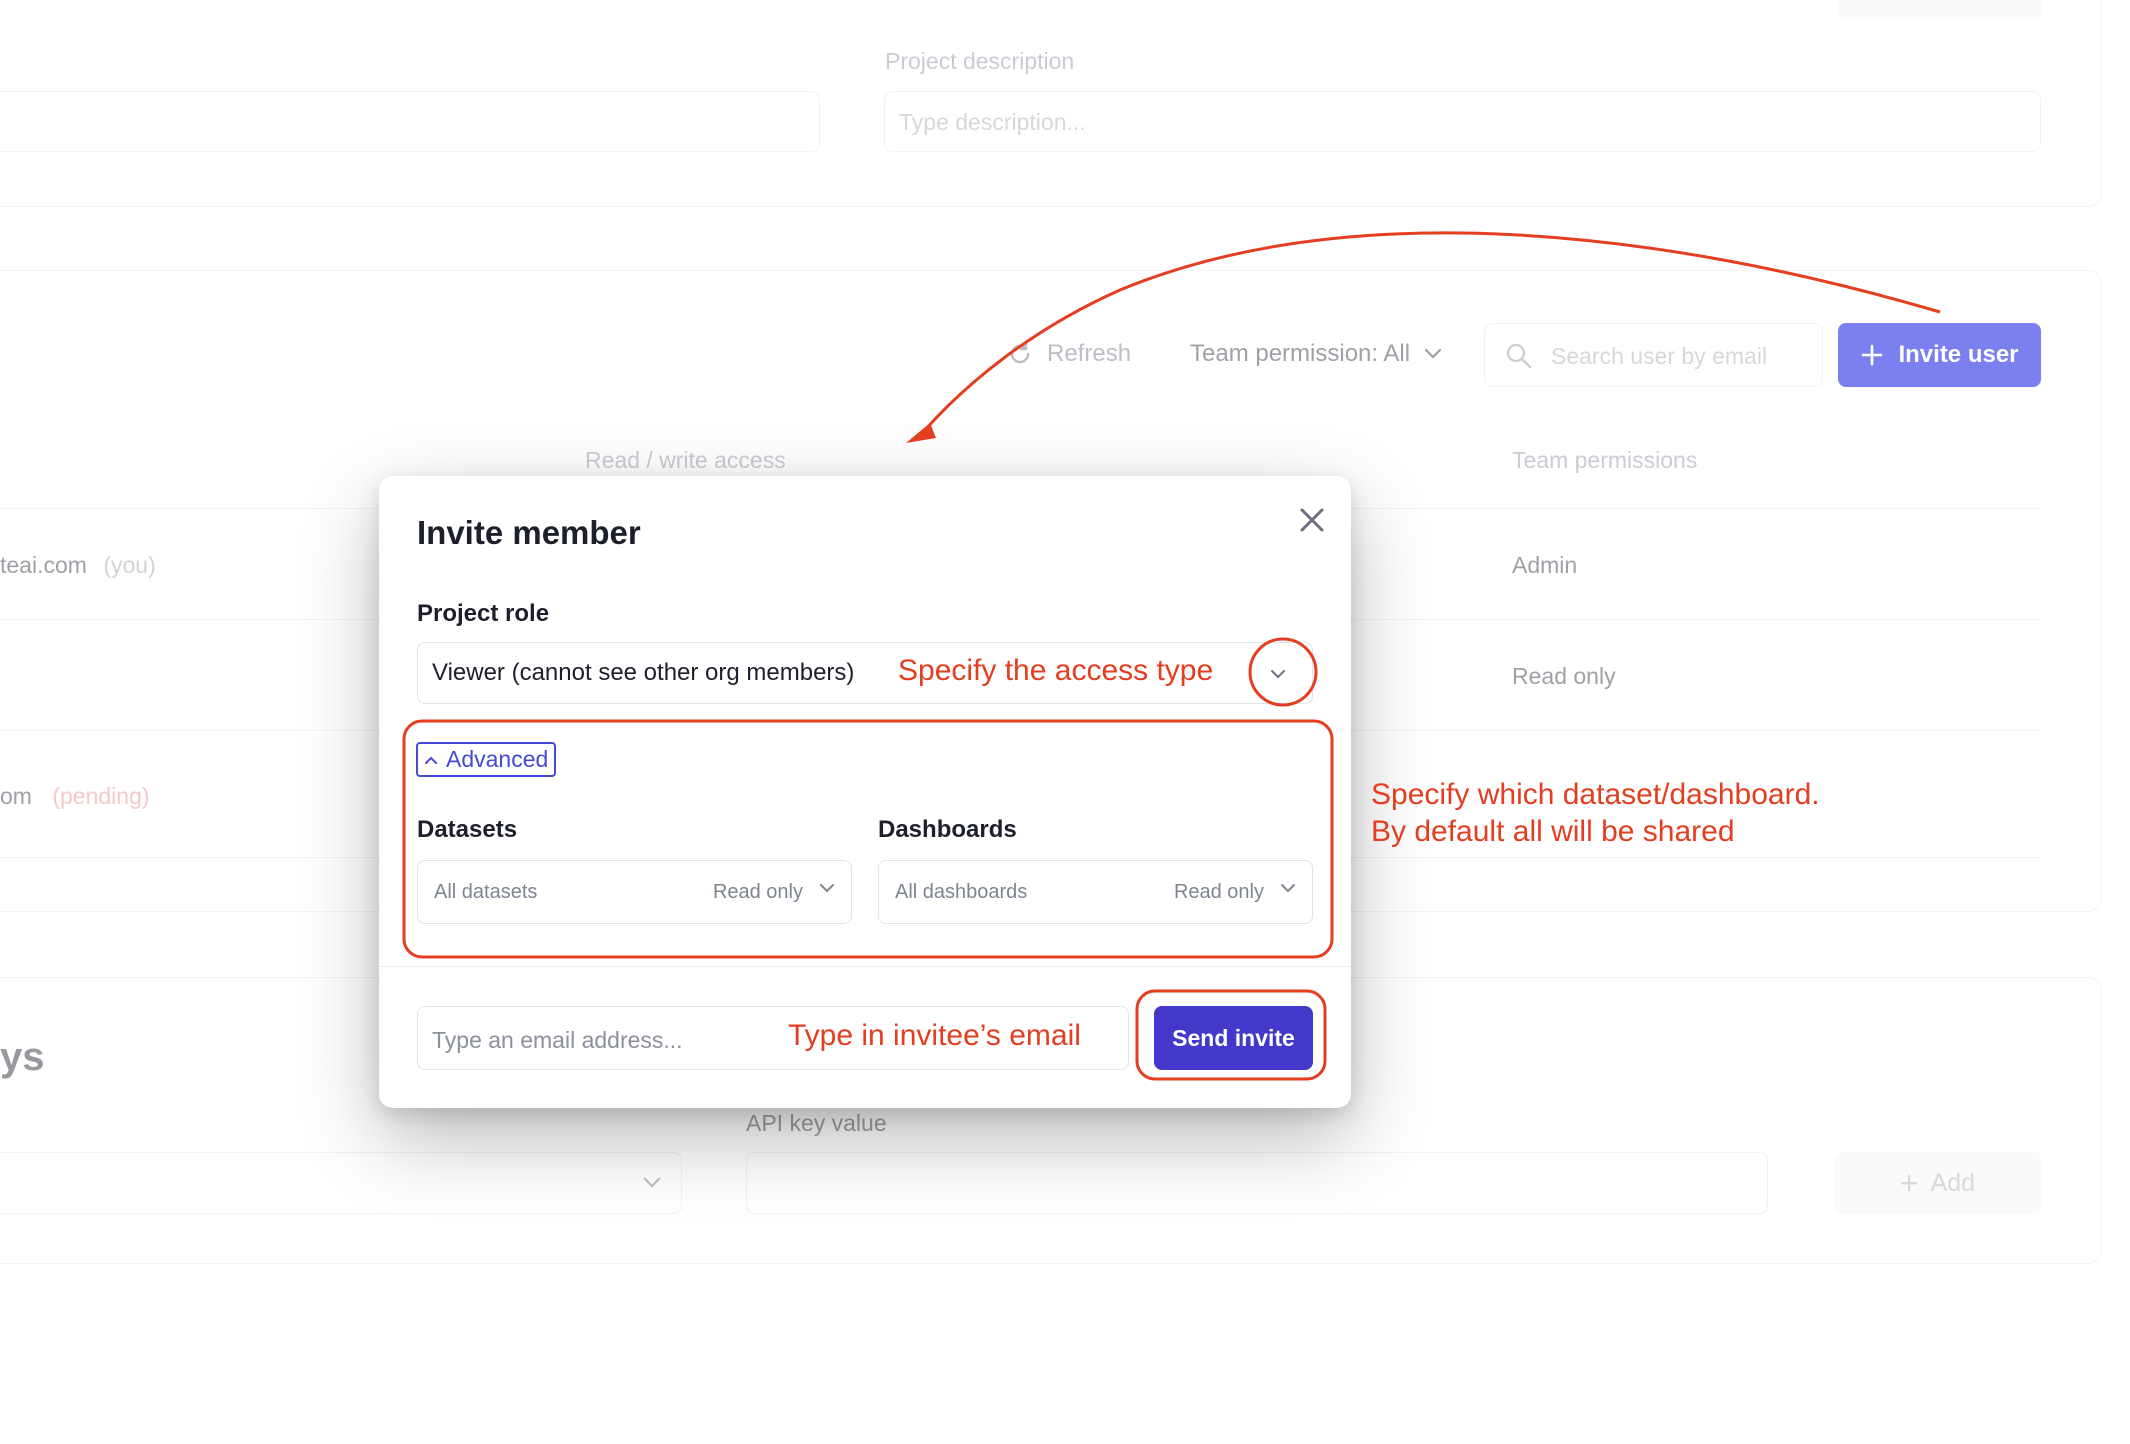 Image resolution: width=2130 pixels, height=1444 pixels. What do you see at coordinates (934, 1035) in the screenshot?
I see `annotation-email: Type in invitee’s email` at bounding box center [934, 1035].